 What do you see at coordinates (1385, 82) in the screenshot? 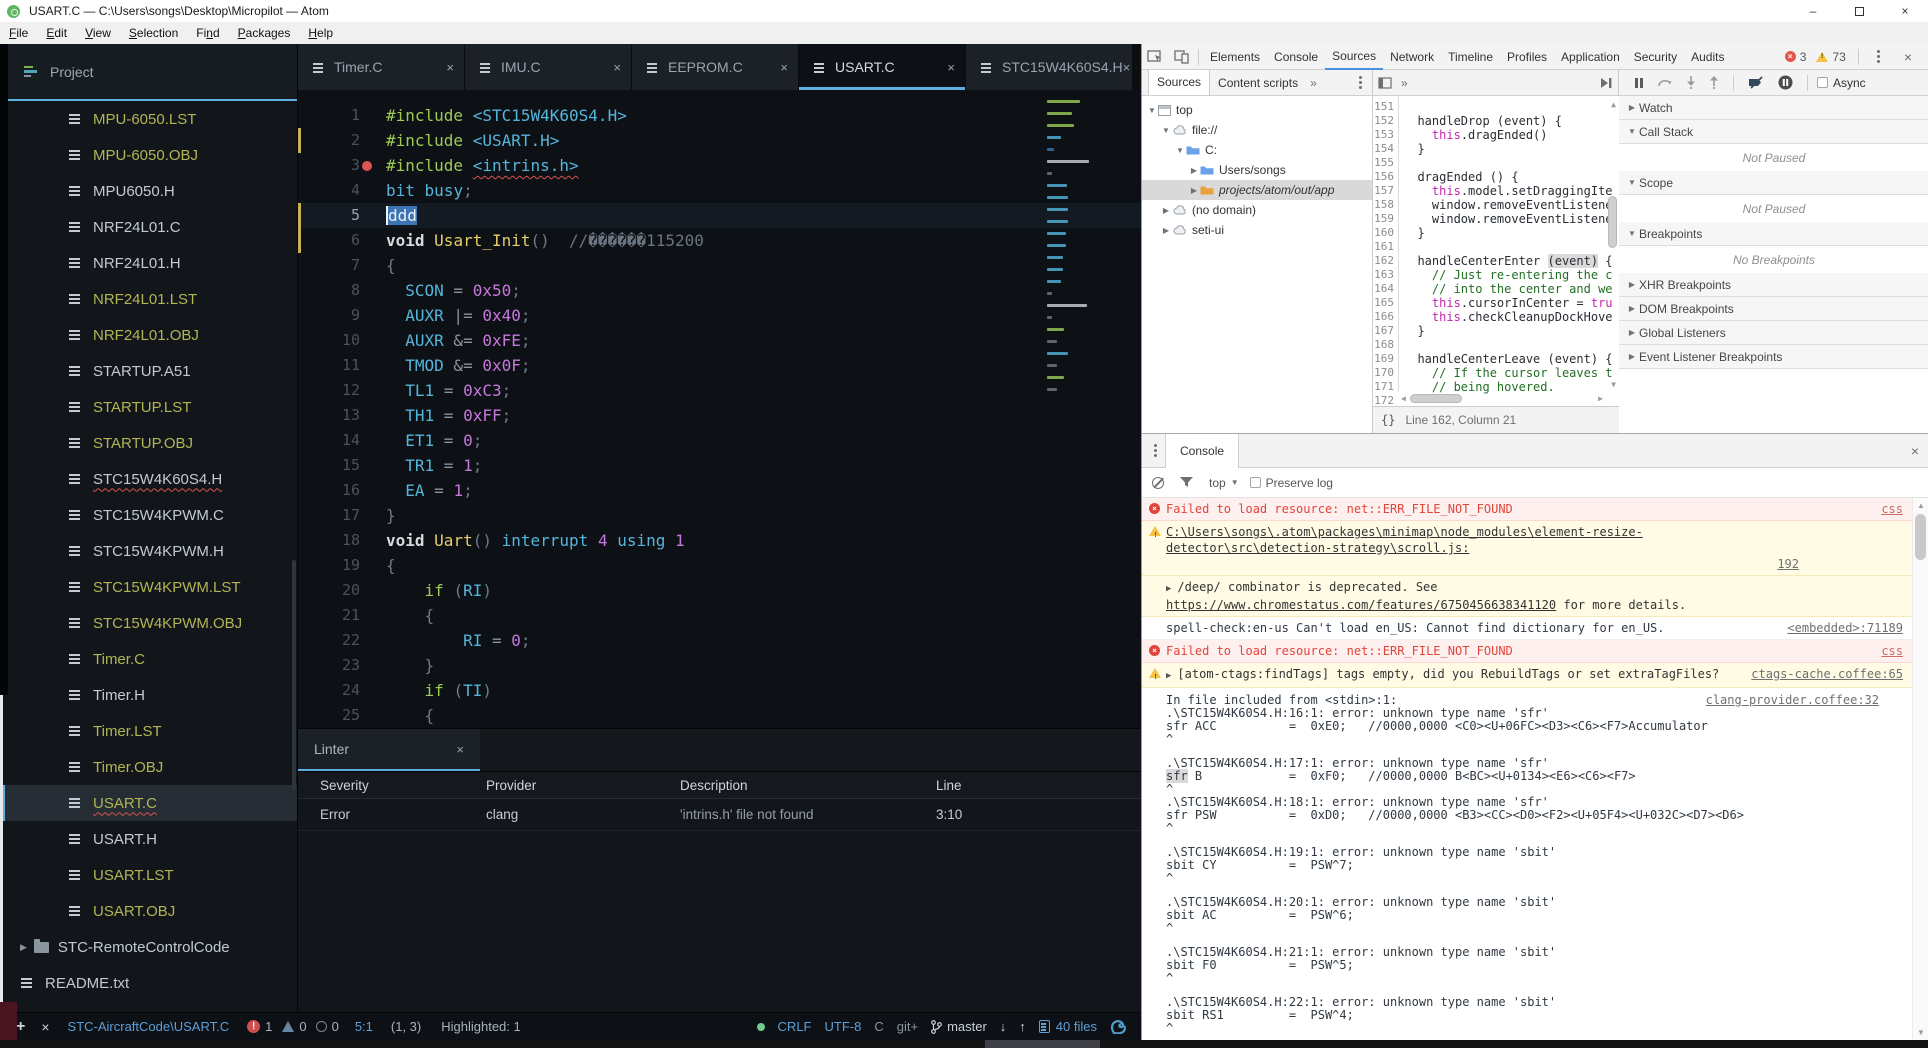
I see `hide-navigator-icon` at bounding box center [1385, 82].